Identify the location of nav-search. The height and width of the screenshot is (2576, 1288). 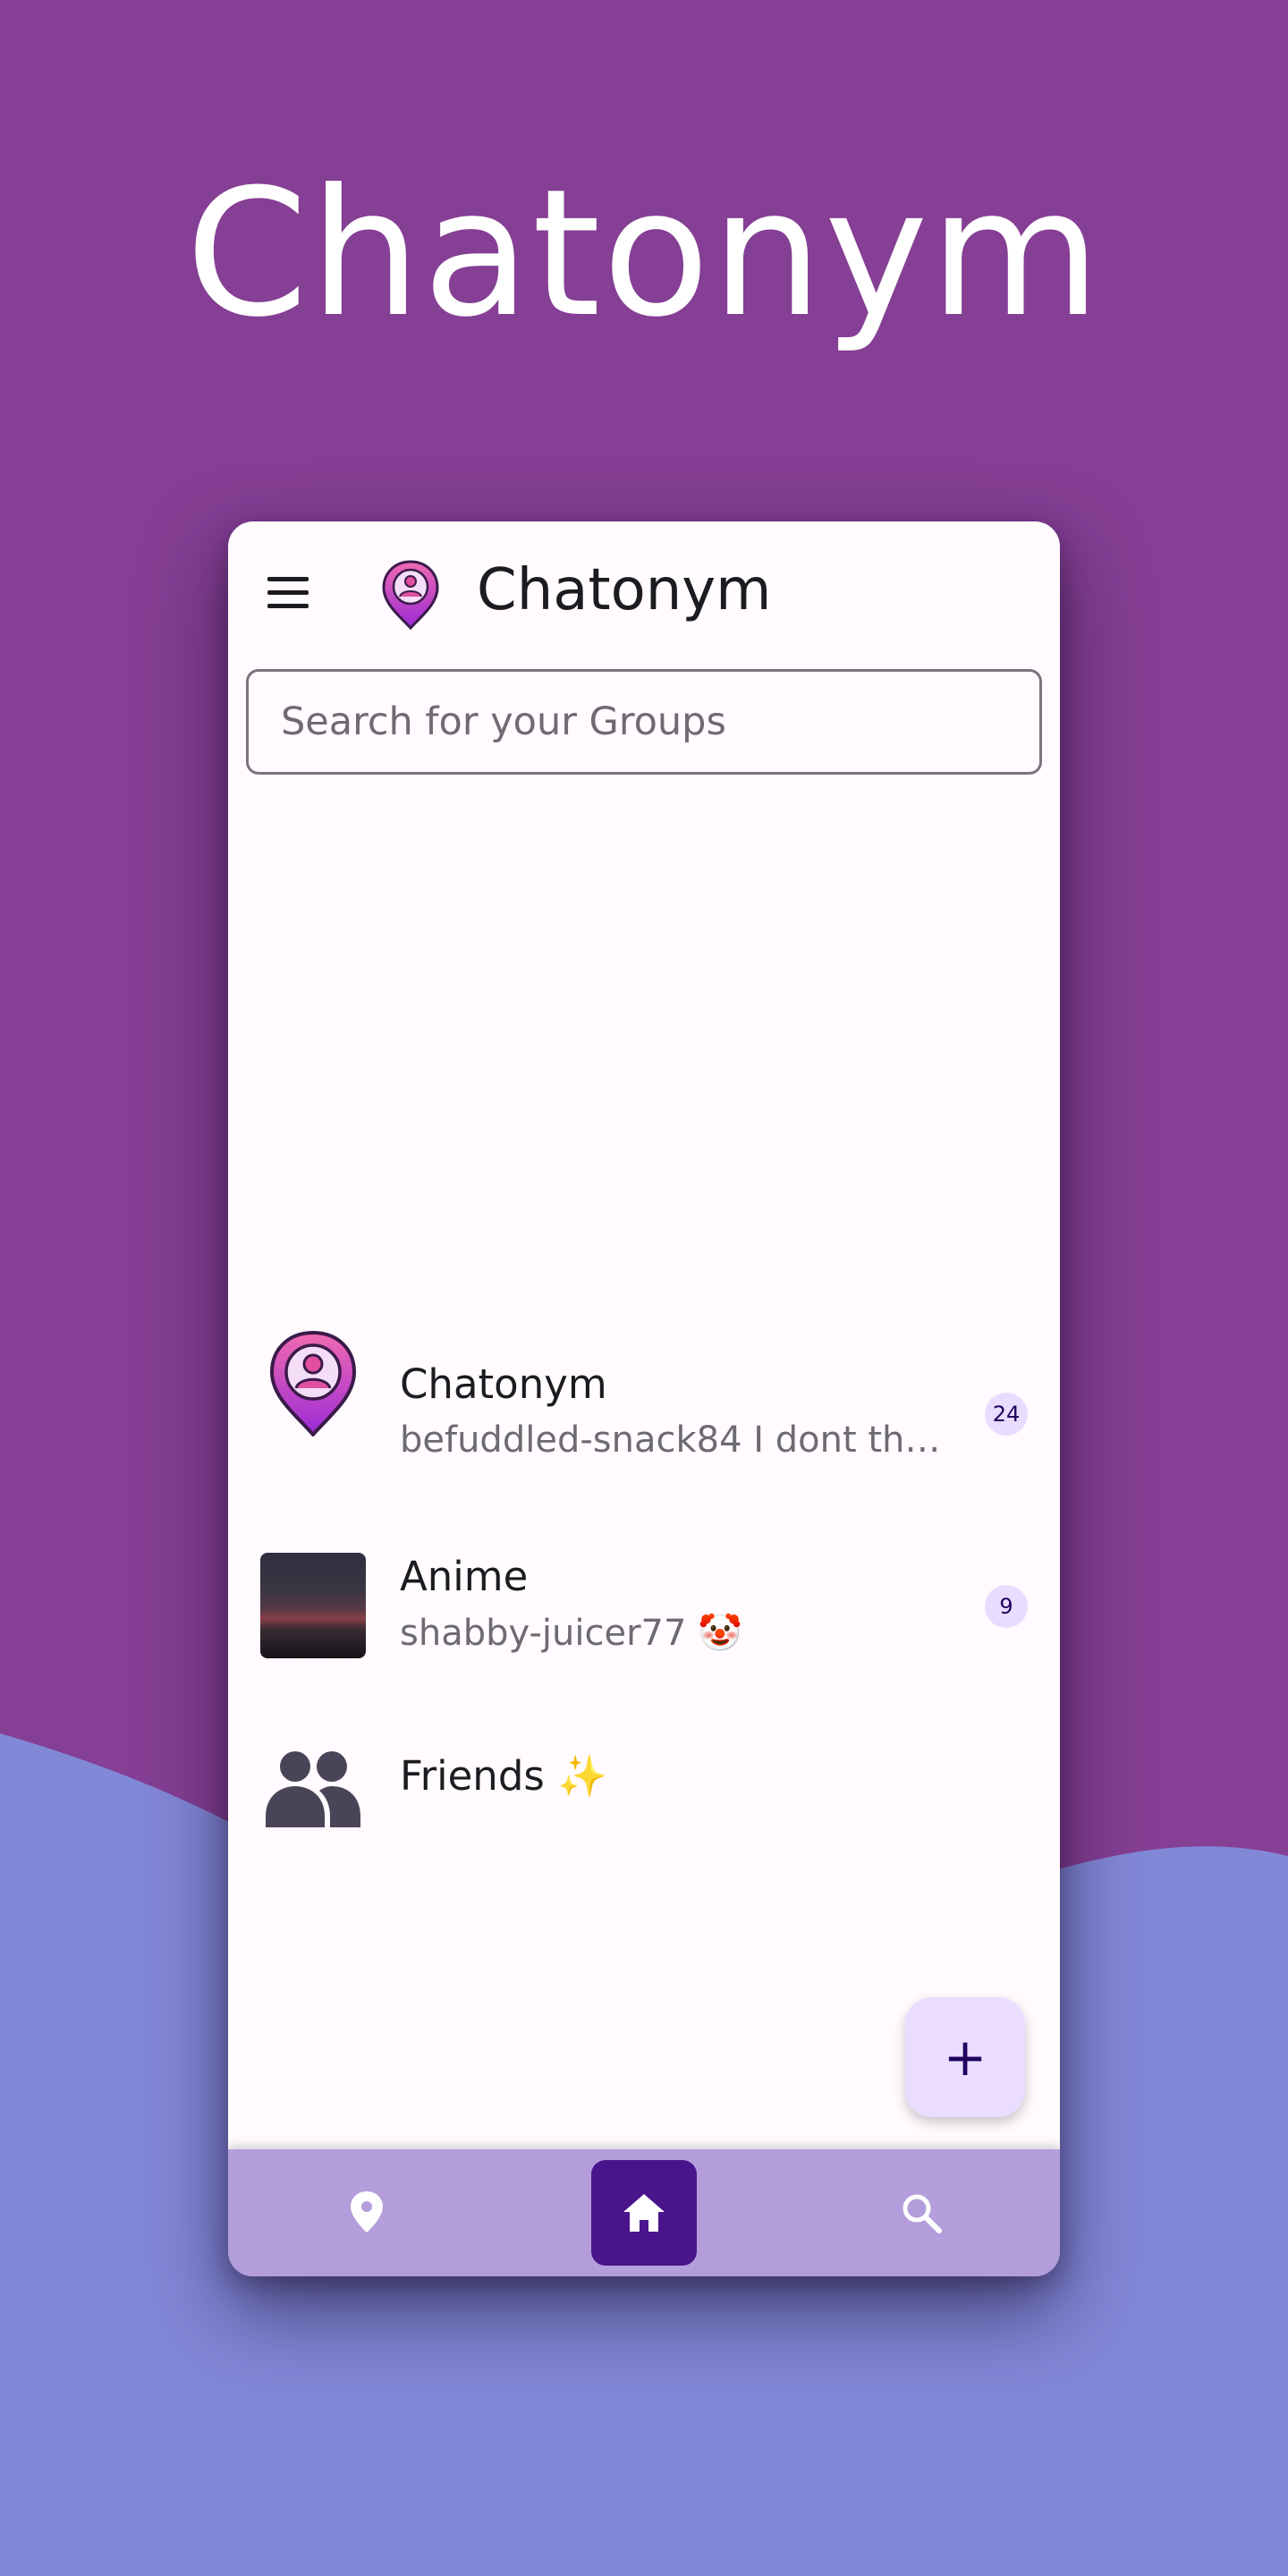
(921, 2212).